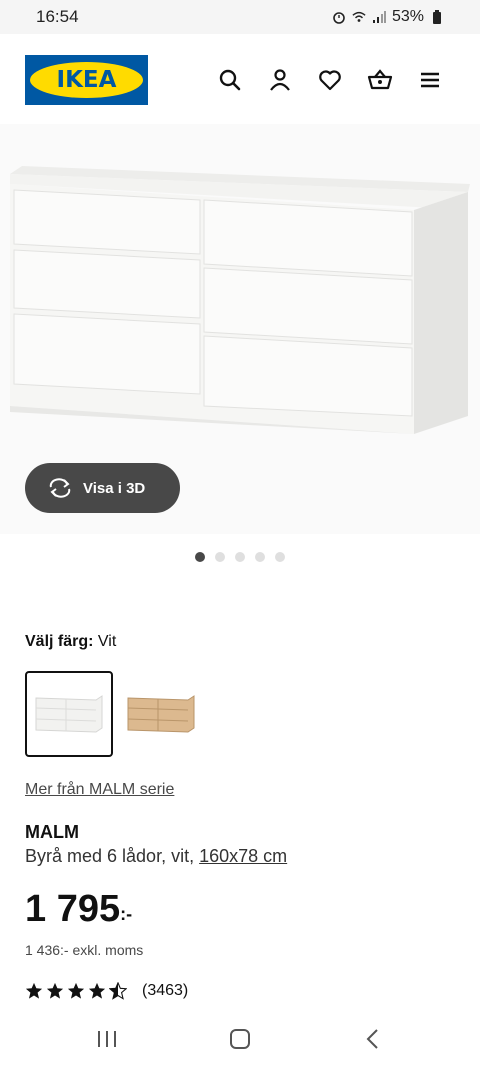 The image size is (480, 1067). I want to click on recent-apps-button, so click(107, 1039).